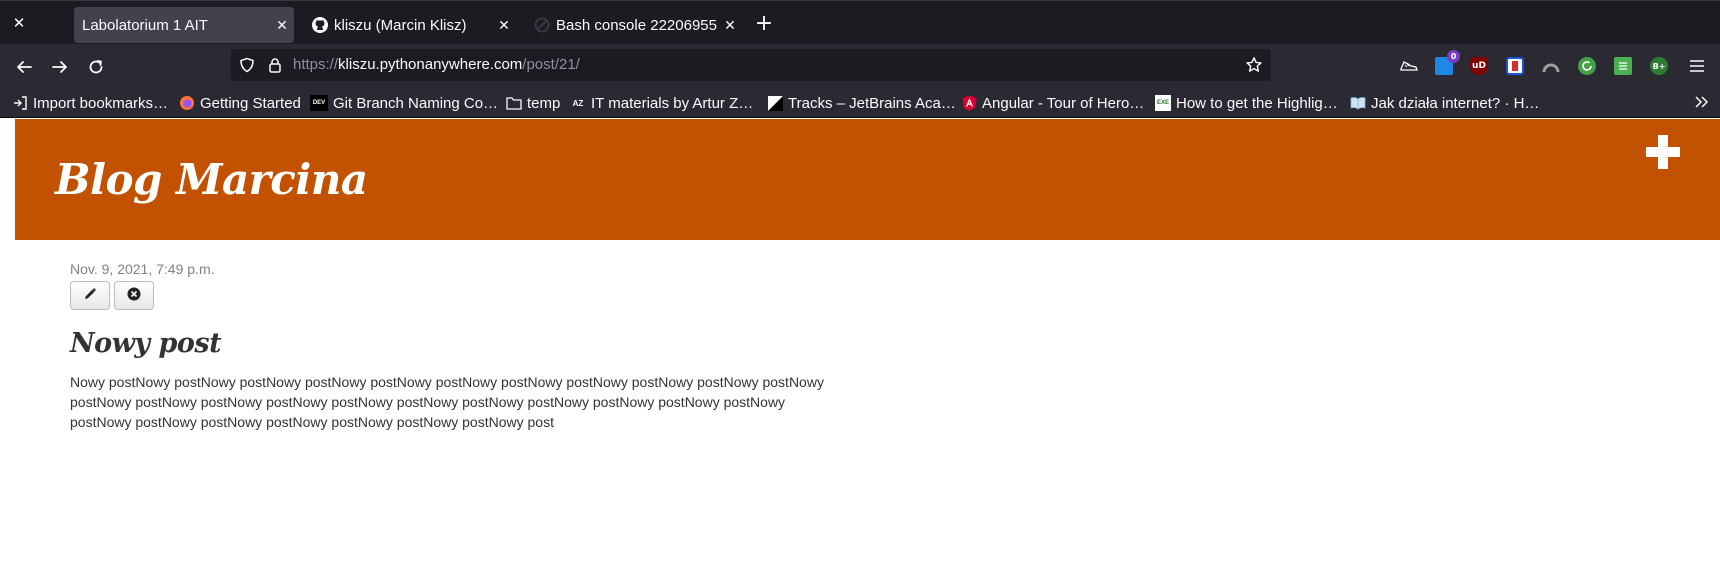  Describe the element at coordinates (19, 23) in the screenshot. I see `close-window-icon: ✕` at that location.